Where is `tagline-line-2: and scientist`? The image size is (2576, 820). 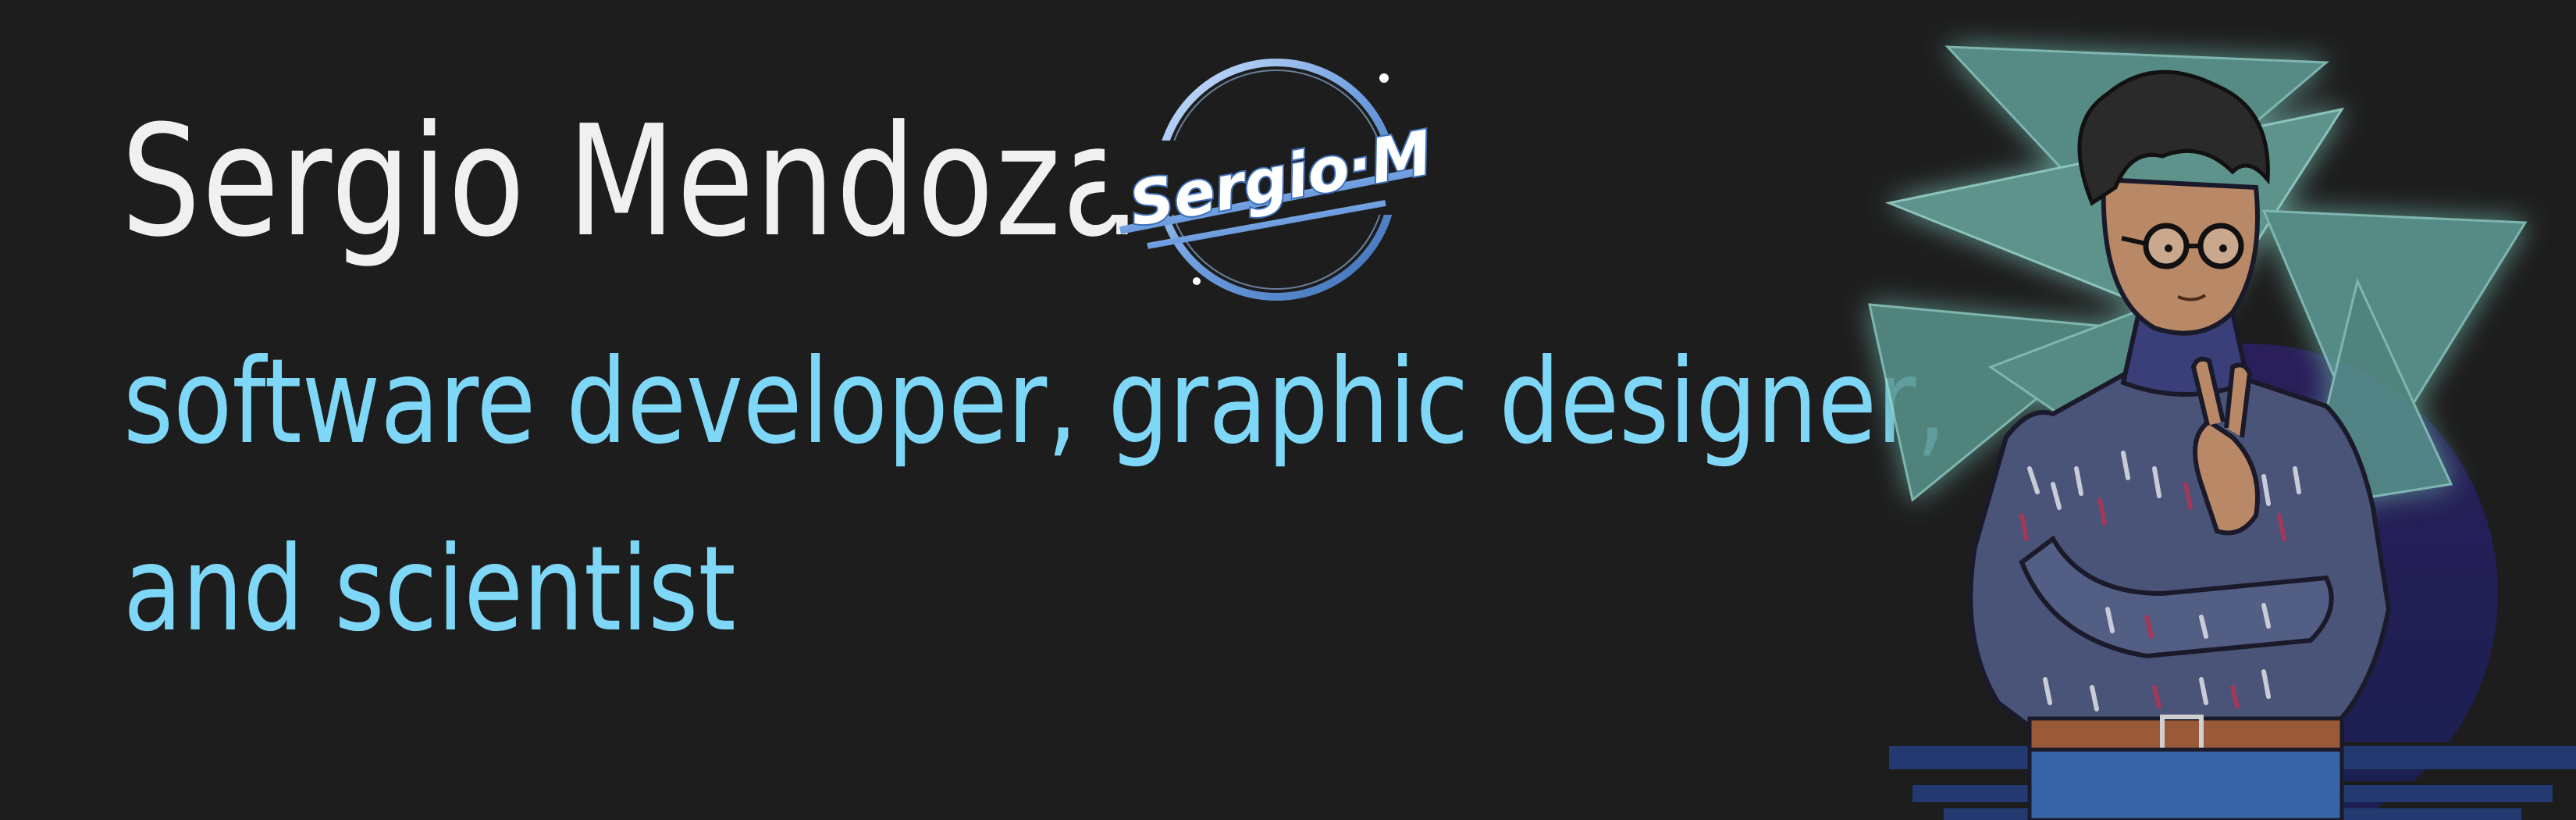 tagline-line-2: and scientist is located at coordinates (429, 590).